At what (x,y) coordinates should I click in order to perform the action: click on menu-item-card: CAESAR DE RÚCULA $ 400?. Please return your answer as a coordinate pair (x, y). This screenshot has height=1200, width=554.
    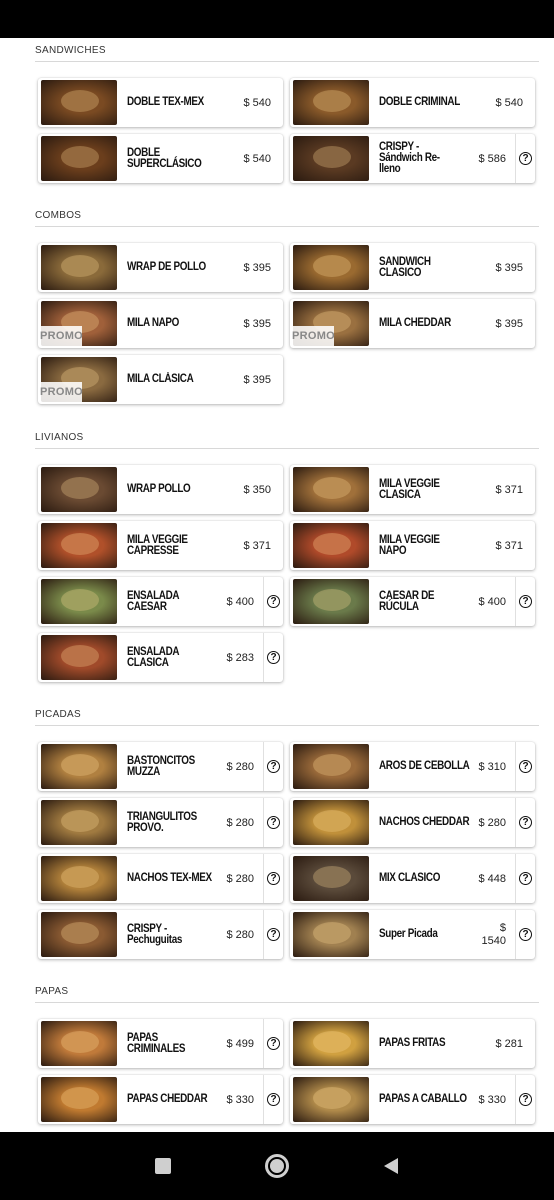
    Looking at the image, I should click on (412, 601).